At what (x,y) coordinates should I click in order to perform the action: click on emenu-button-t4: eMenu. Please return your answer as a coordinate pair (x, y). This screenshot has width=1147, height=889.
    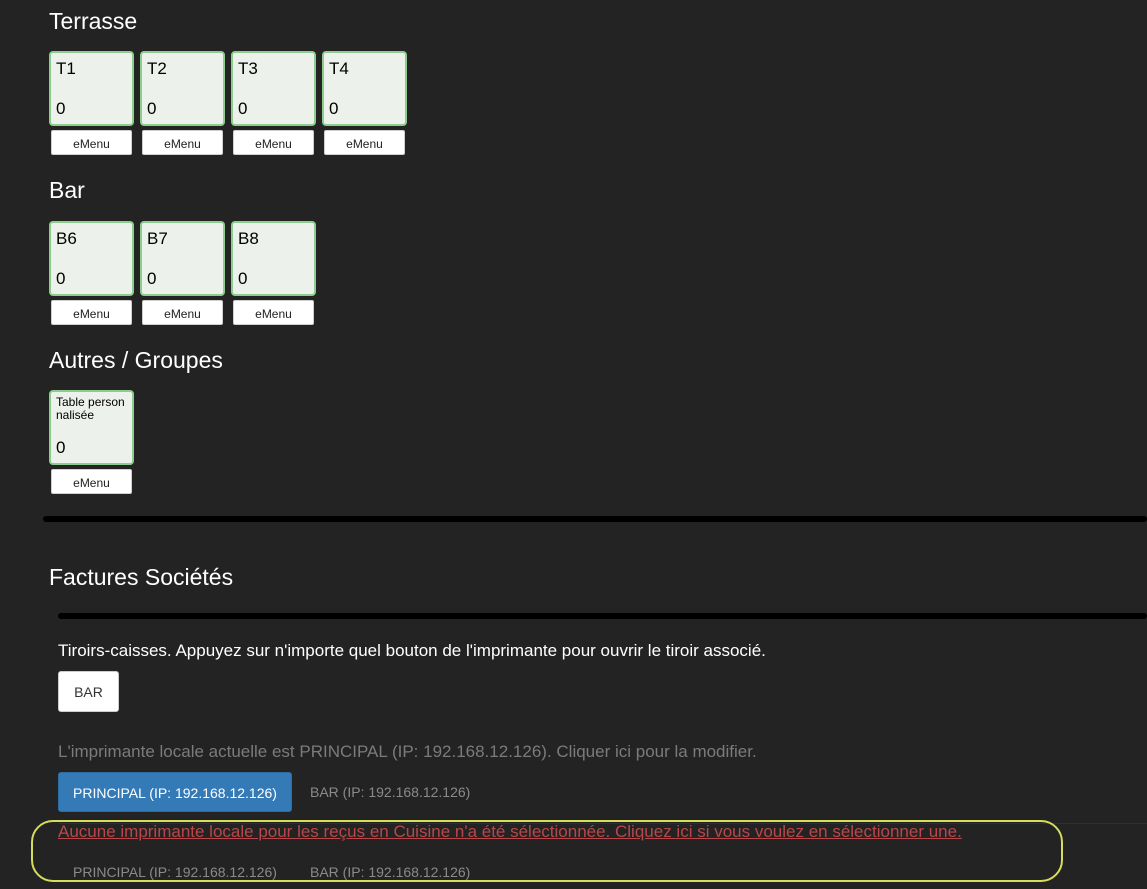
    Looking at the image, I should click on (364, 142).